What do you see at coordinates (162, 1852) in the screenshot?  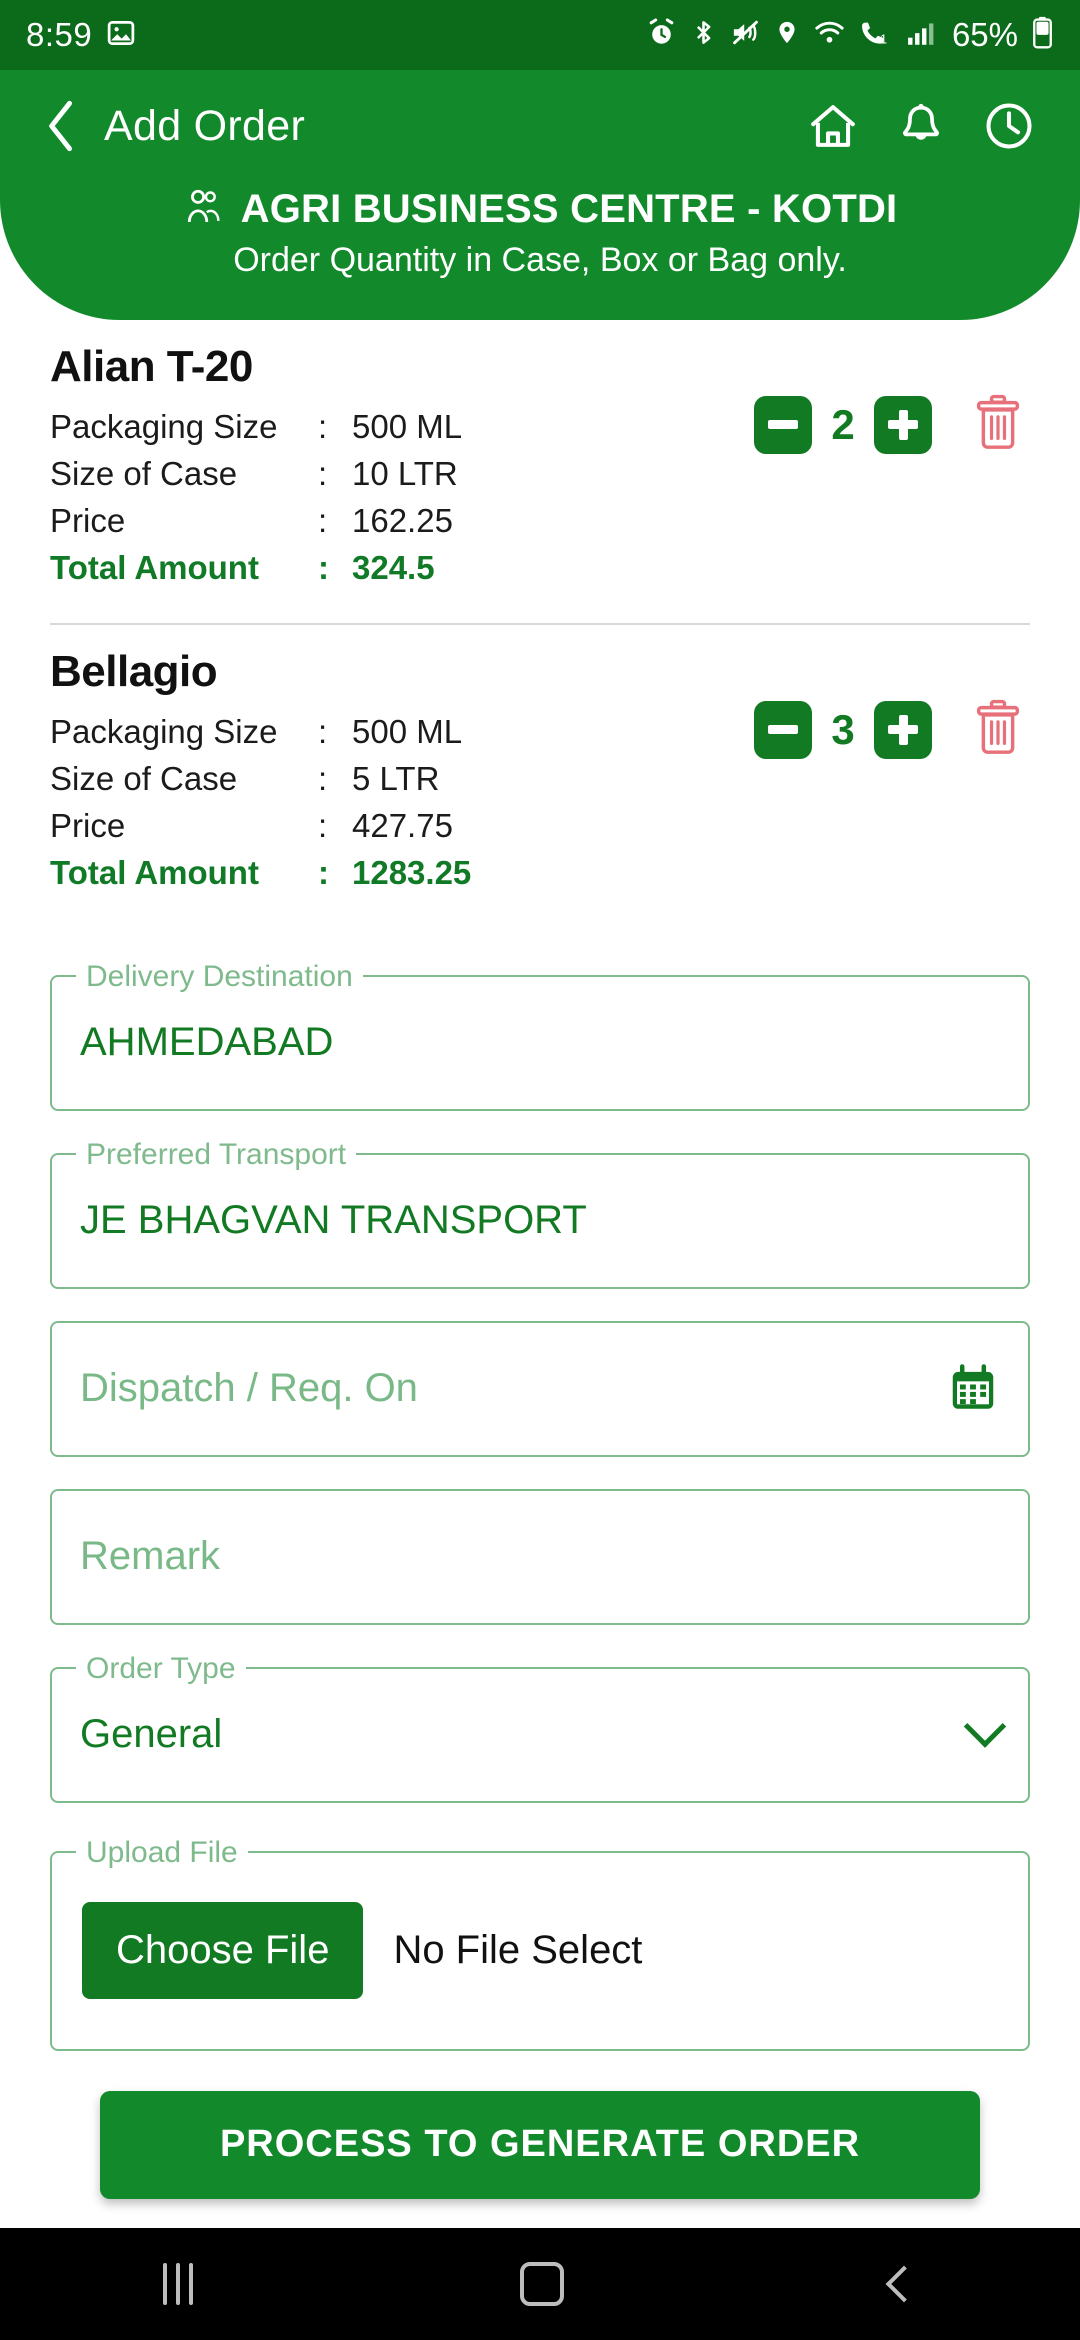 I see `upload-file-label: Upload File` at bounding box center [162, 1852].